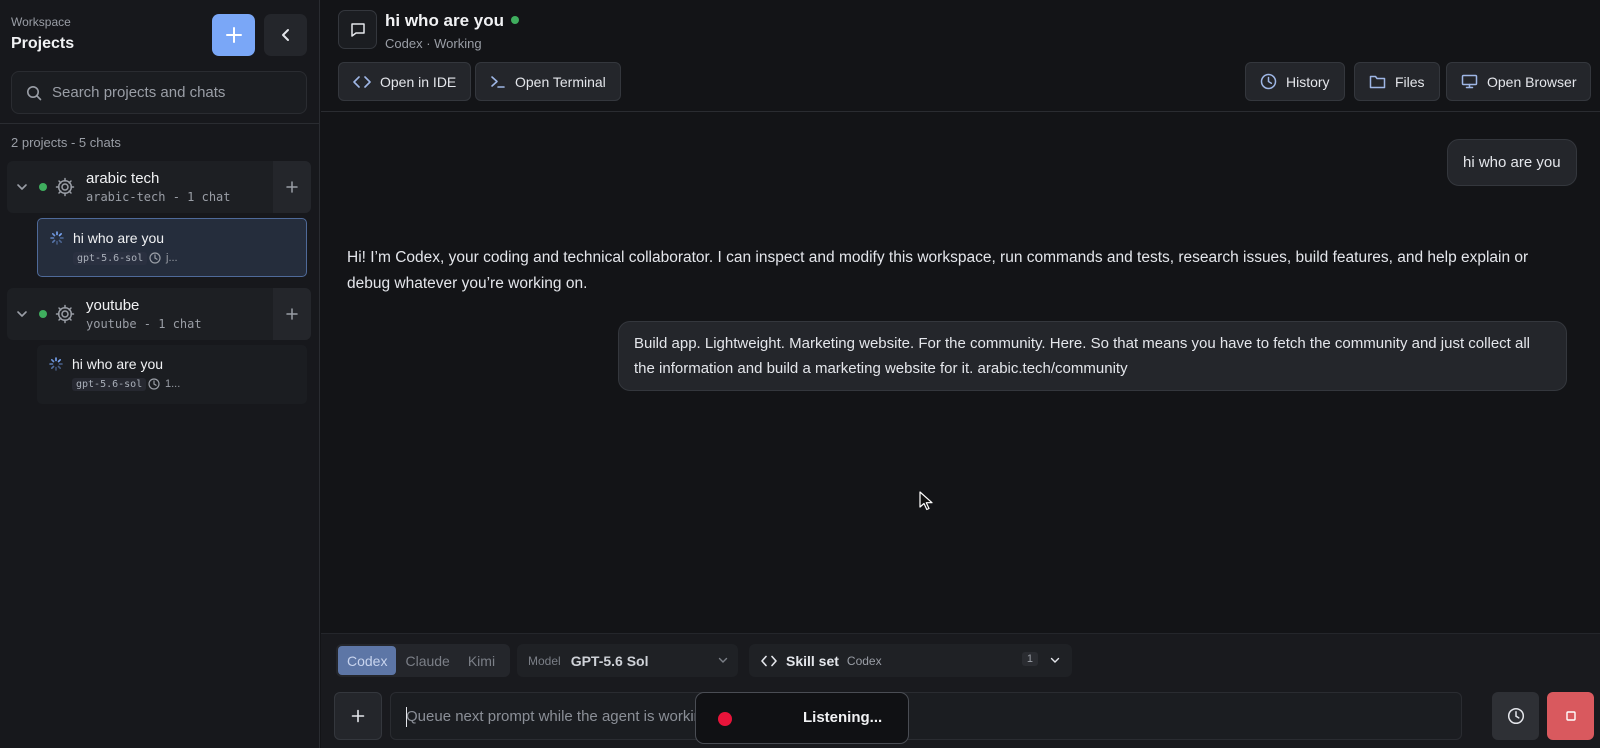 The width and height of the screenshot is (1600, 748). I want to click on skill-set-value: Codex, so click(864, 660).